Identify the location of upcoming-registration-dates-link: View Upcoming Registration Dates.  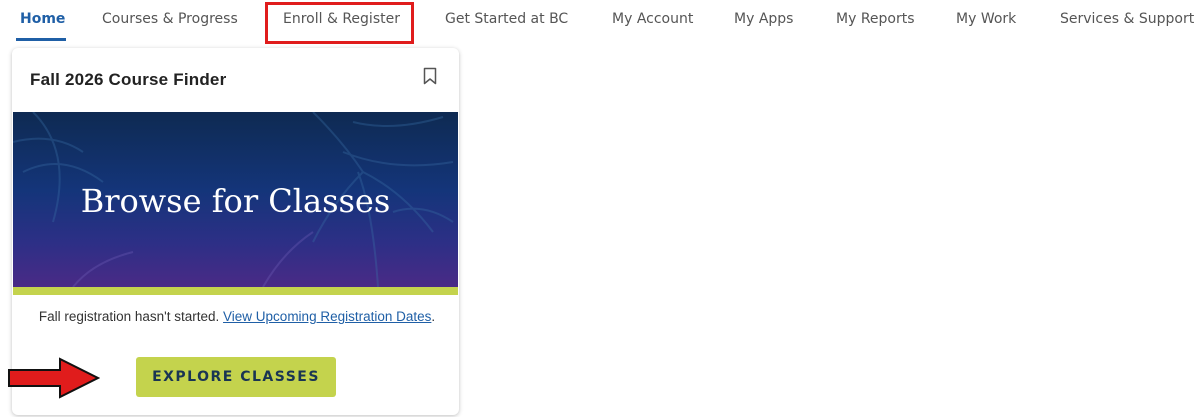
(327, 316).